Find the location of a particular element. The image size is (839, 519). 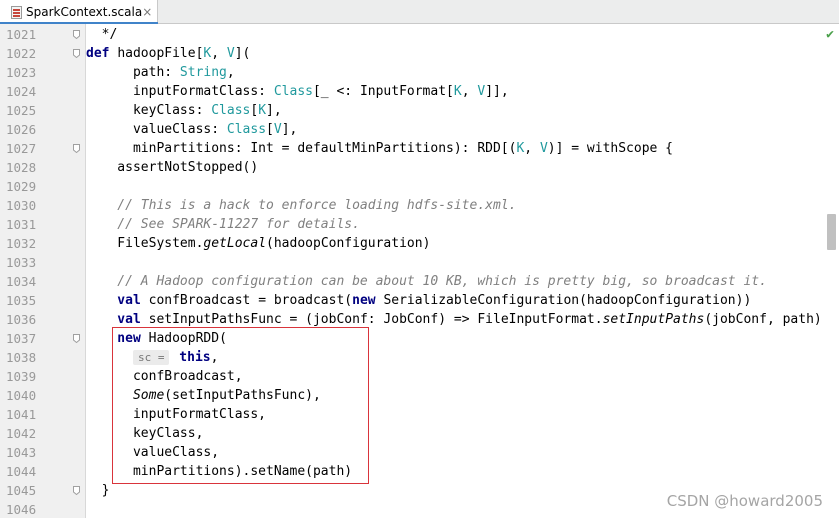

code-token: } is located at coordinates (98, 490).